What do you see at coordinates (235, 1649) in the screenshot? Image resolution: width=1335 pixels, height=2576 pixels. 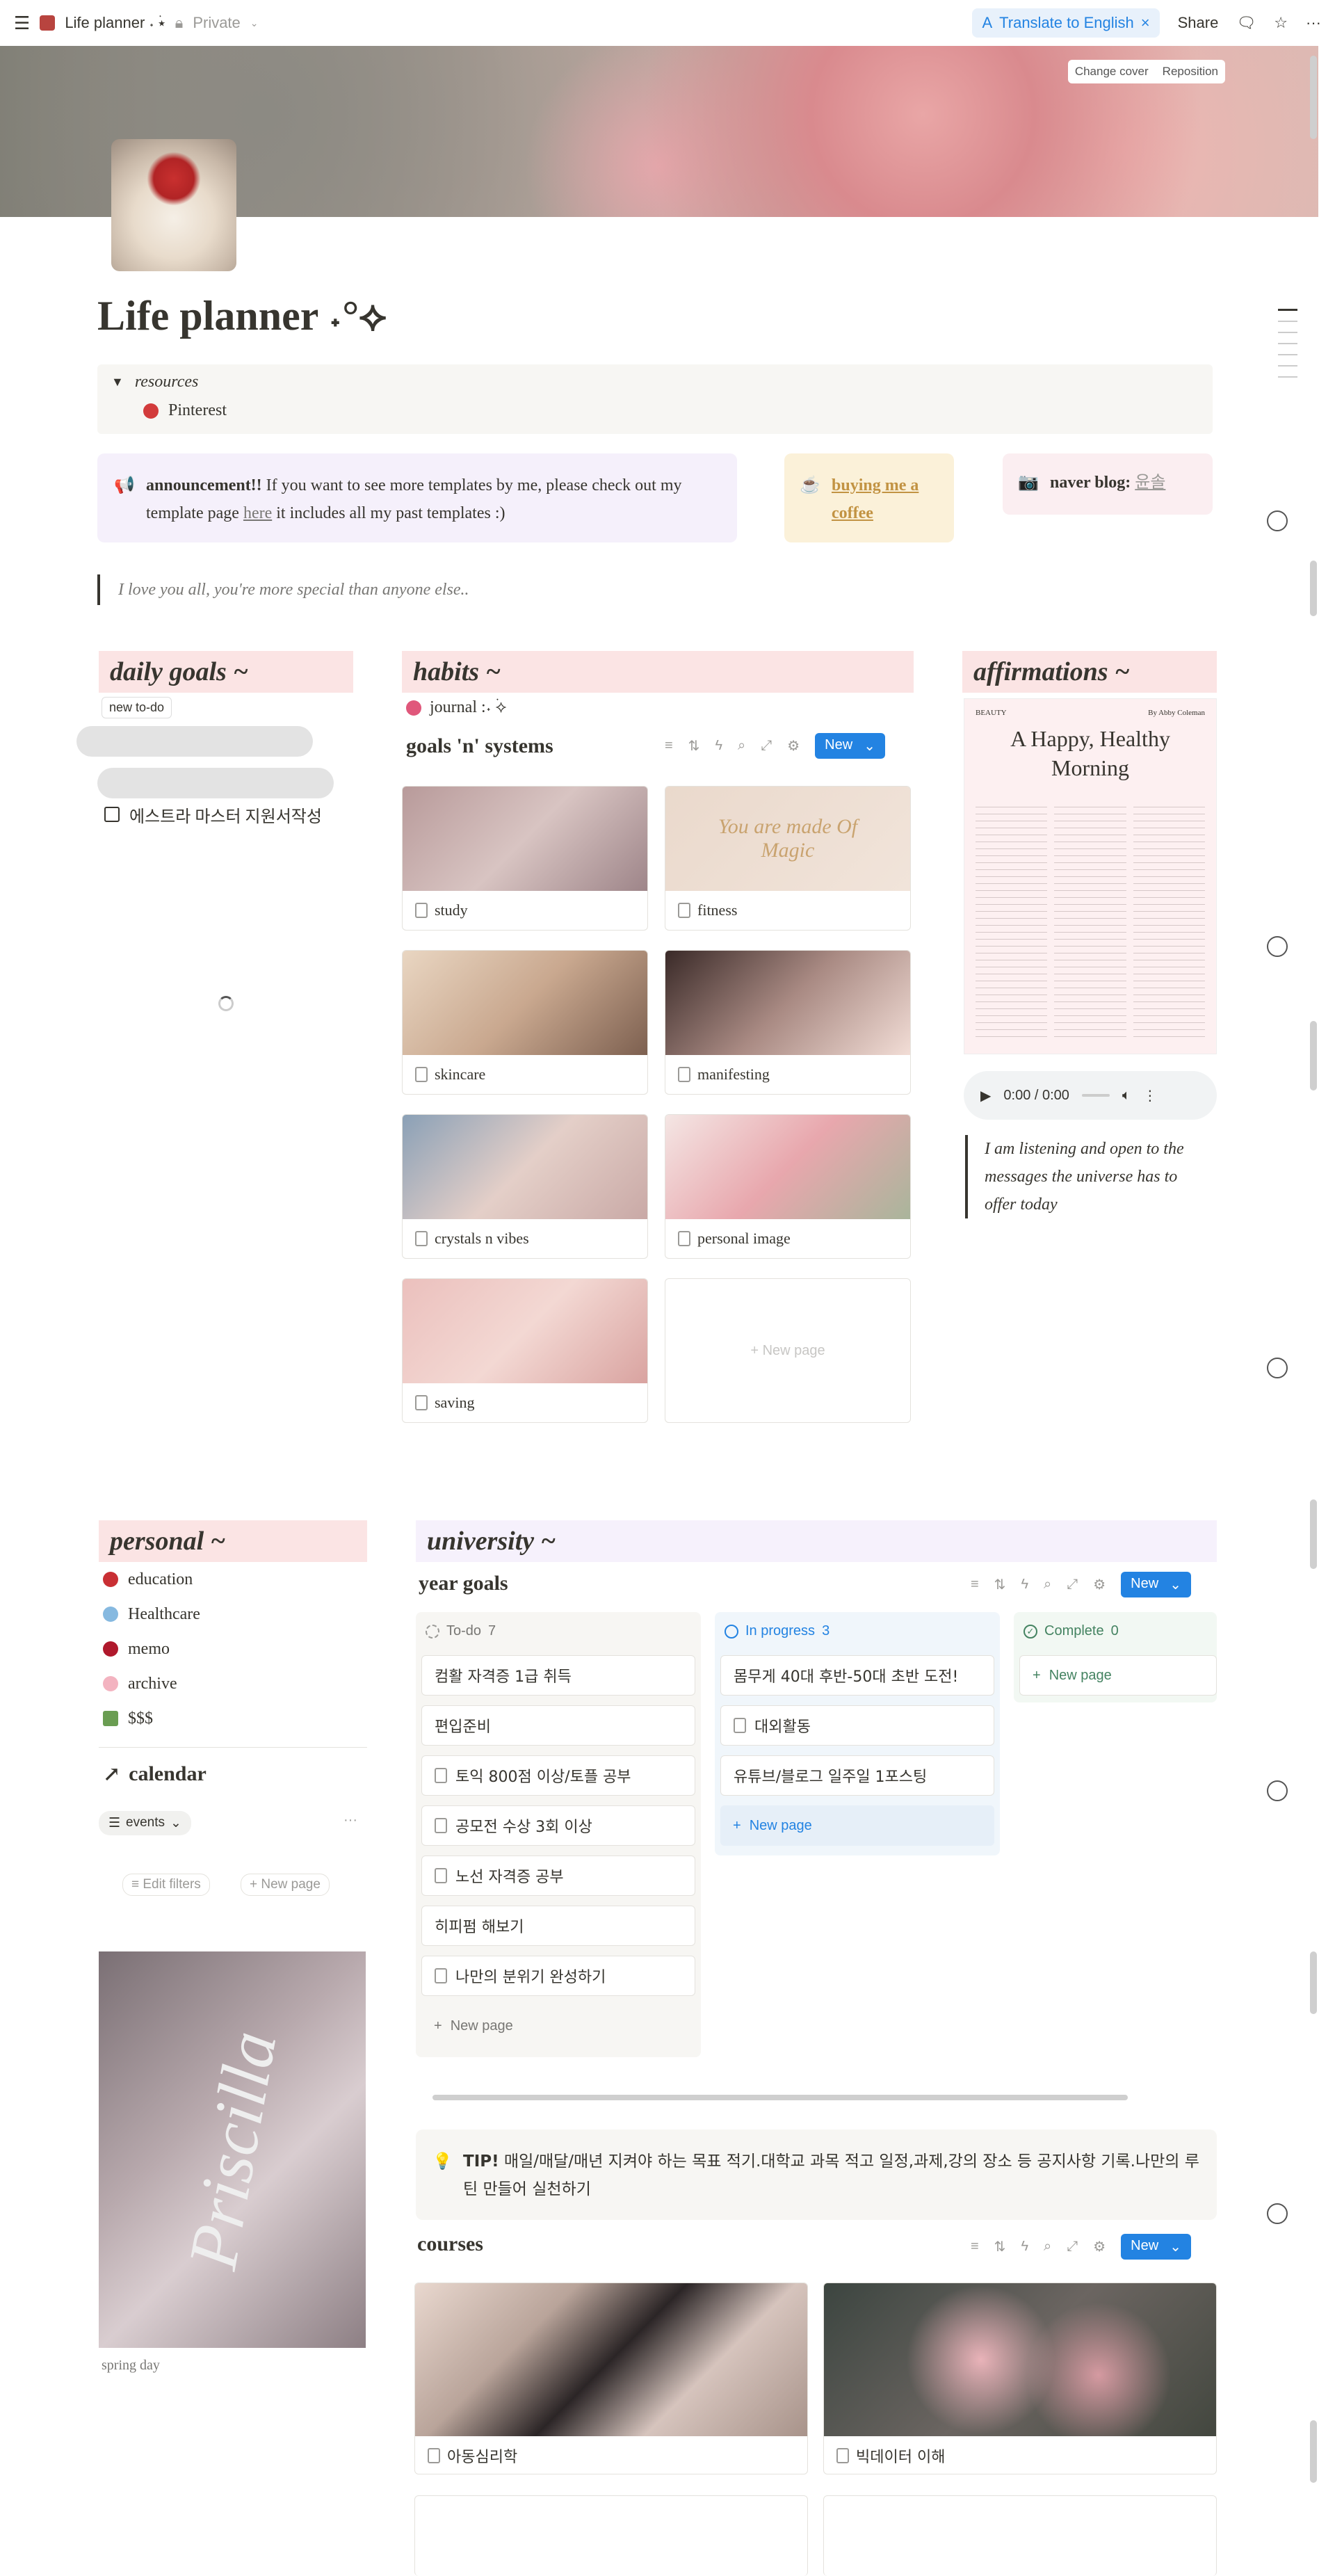 I see `page-link-memo: memo` at bounding box center [235, 1649].